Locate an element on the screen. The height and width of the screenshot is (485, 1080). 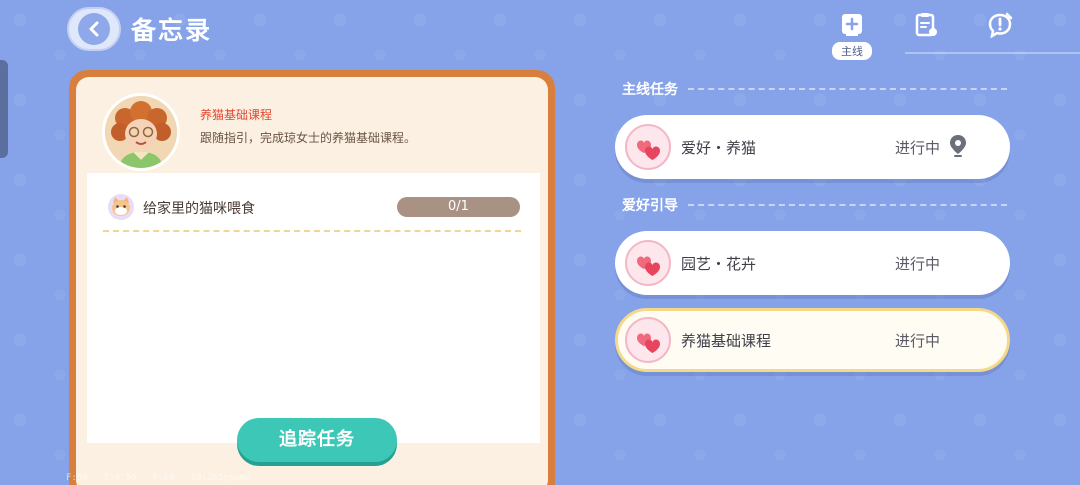
section-hobby-header: 爱好引导 is located at coordinates (814, 205).